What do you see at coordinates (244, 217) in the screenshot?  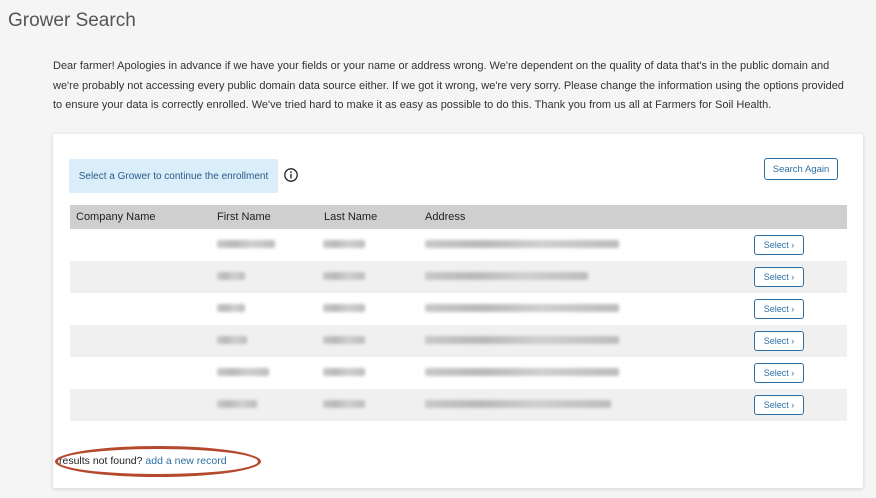 I see `column-header-first-name: First Name` at bounding box center [244, 217].